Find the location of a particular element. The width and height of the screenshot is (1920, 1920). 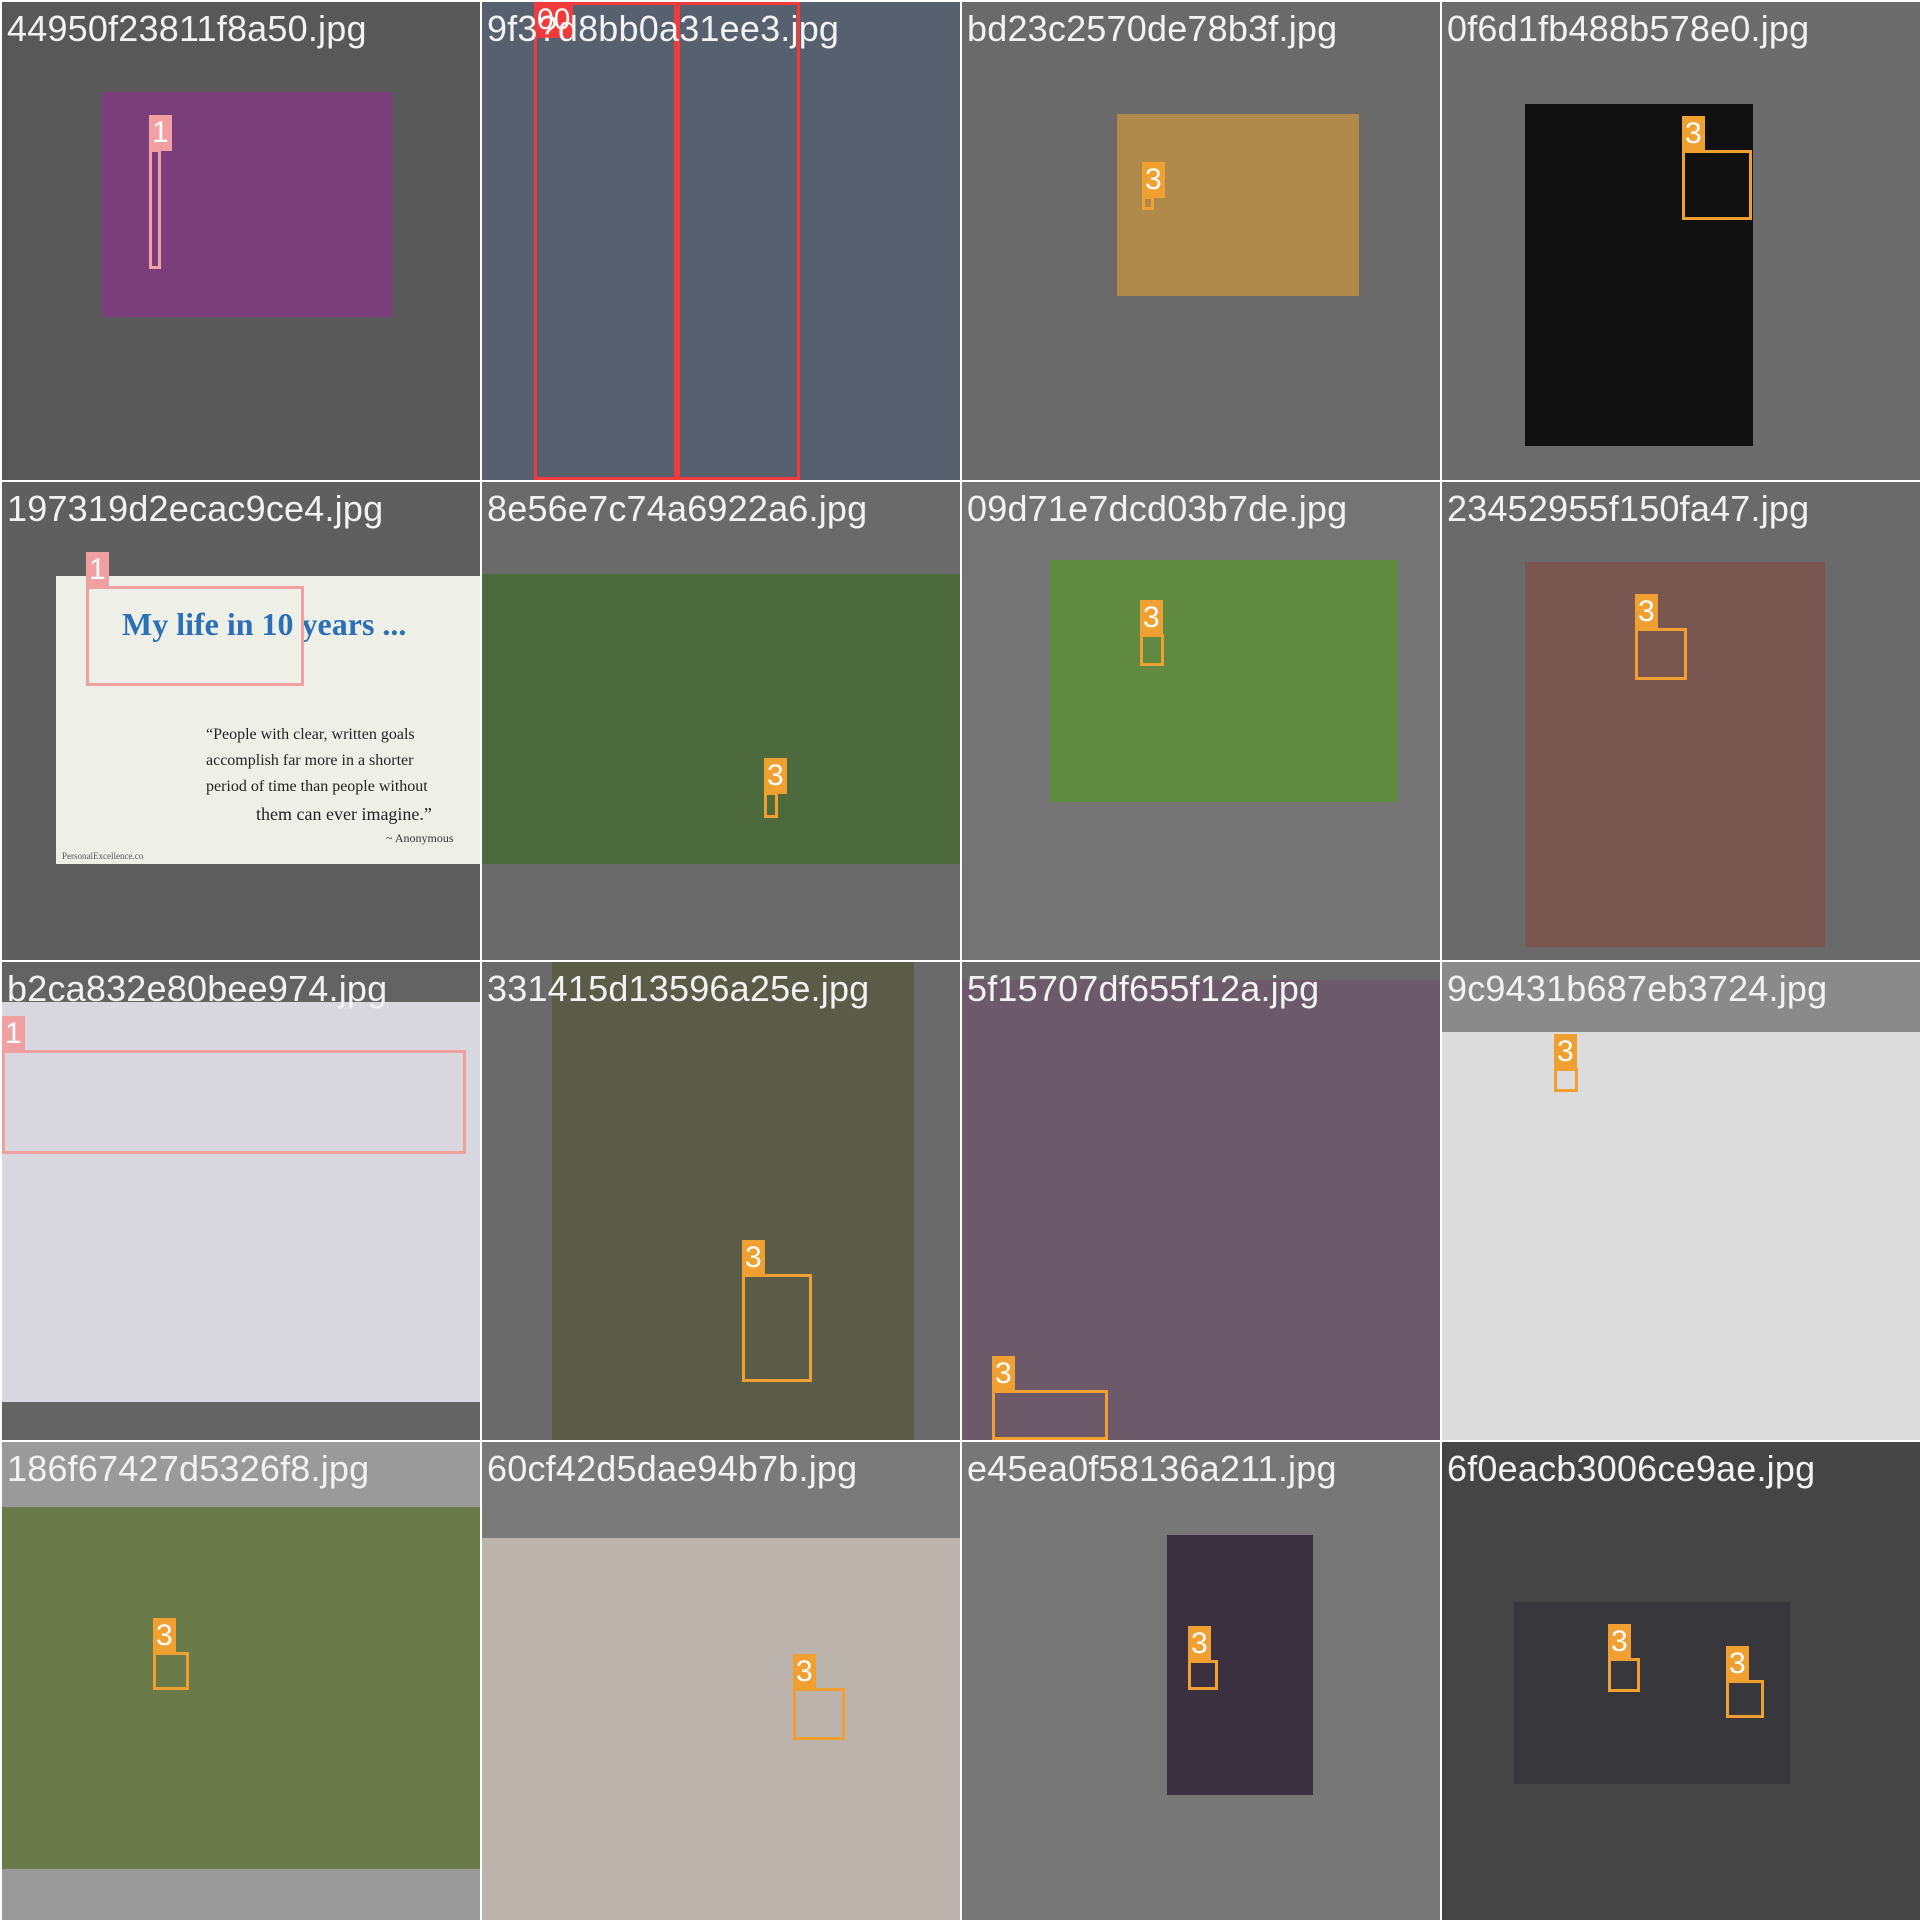

mosaic-tile: 3 8e56e7c74a6922a6.jpg is located at coordinates (721, 721).